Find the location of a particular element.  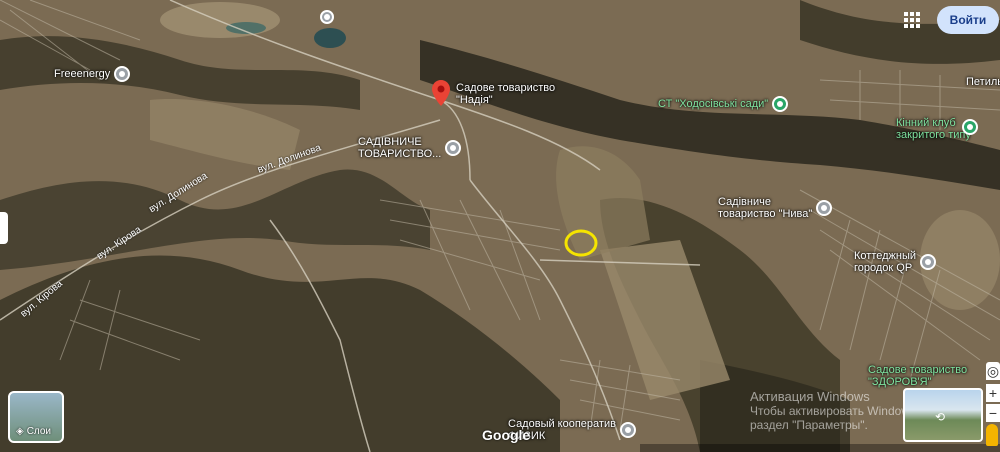

street-view-thumbnail: ⟲ is located at coordinates (943, 415).